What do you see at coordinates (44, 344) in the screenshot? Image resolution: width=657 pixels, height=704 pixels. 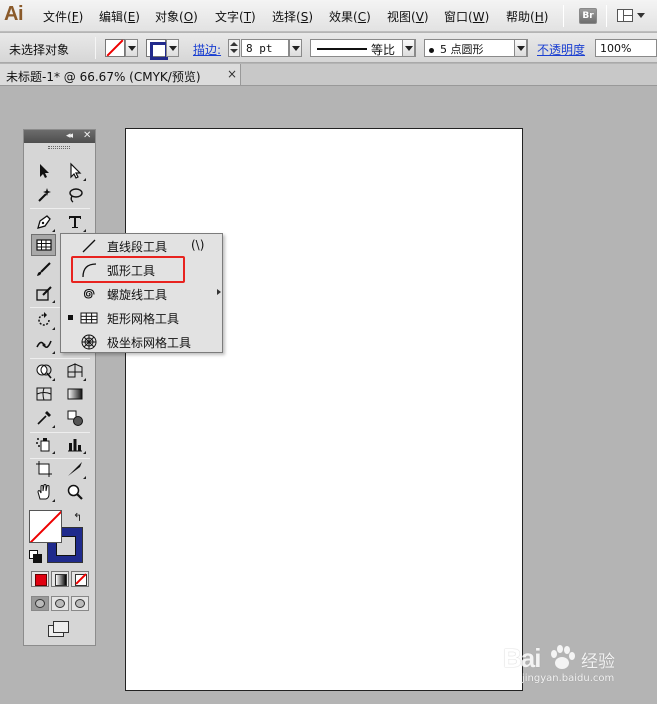 I see `width-tool` at bounding box center [44, 344].